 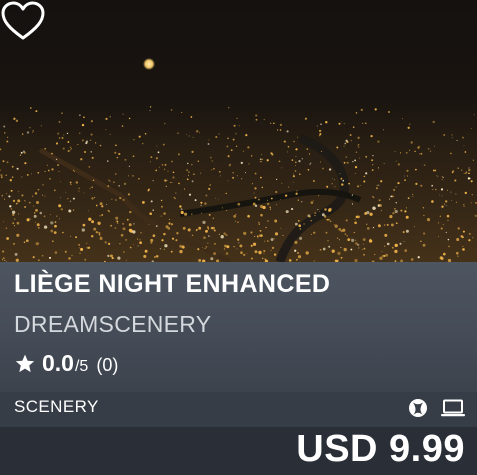 What do you see at coordinates (380, 449) in the screenshot?
I see `price-label: USD 9.99` at bounding box center [380, 449].